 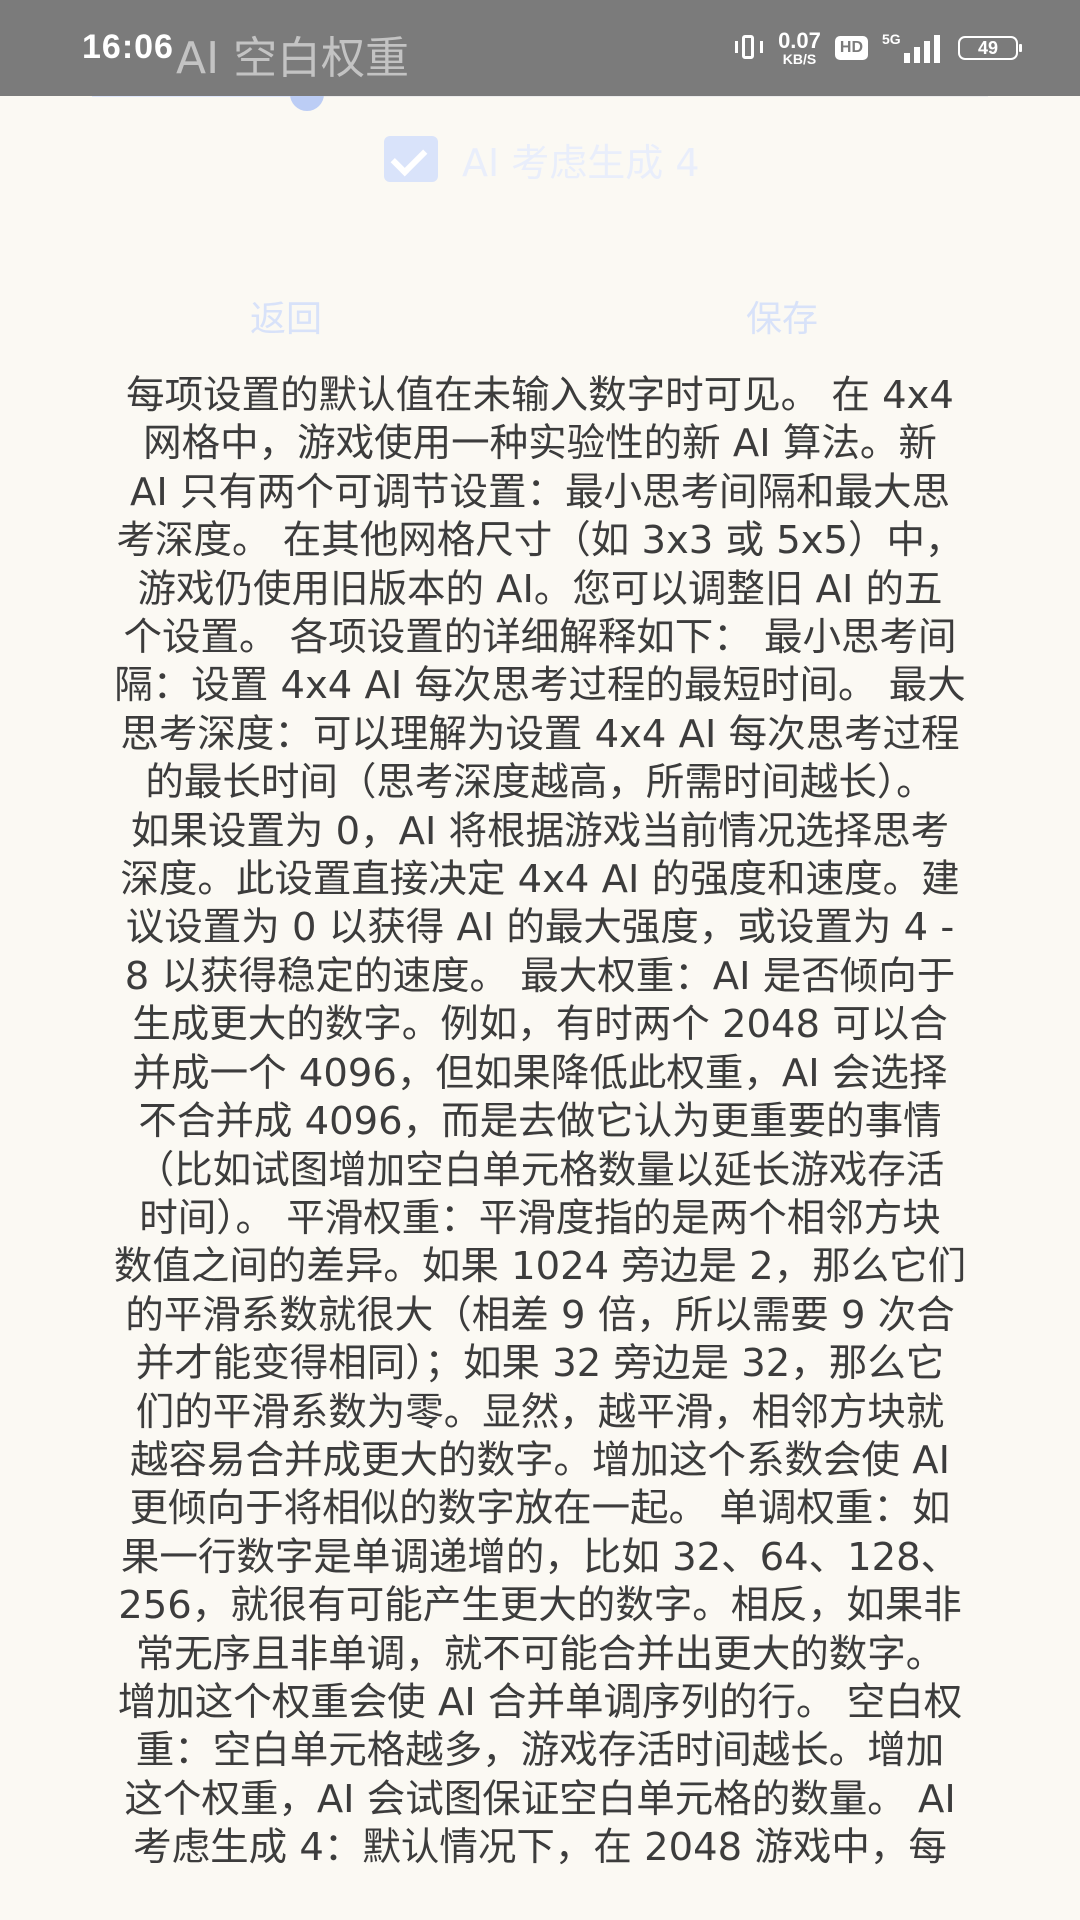 I want to click on network-speed-unit: KB/S, so click(x=799, y=59).